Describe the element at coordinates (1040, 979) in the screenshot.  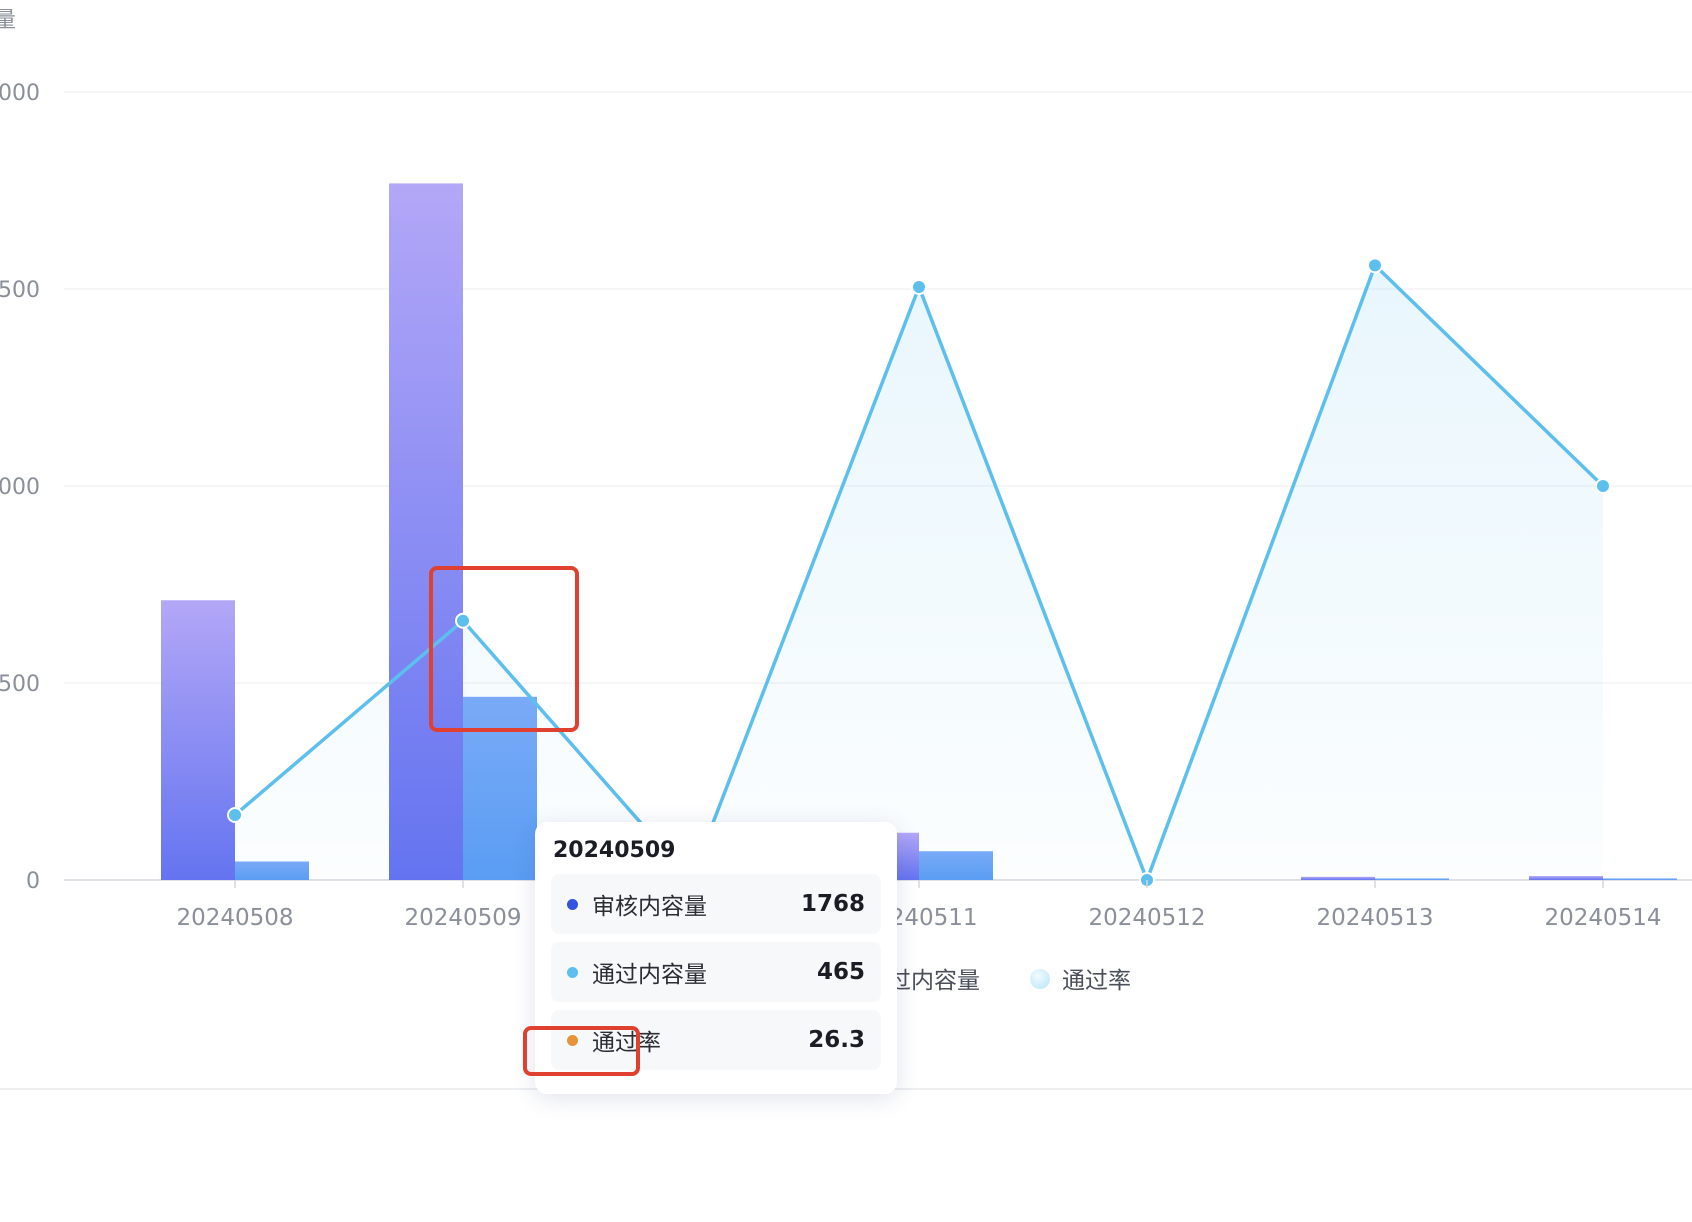
I see `legend-marker-pass-rate` at that location.